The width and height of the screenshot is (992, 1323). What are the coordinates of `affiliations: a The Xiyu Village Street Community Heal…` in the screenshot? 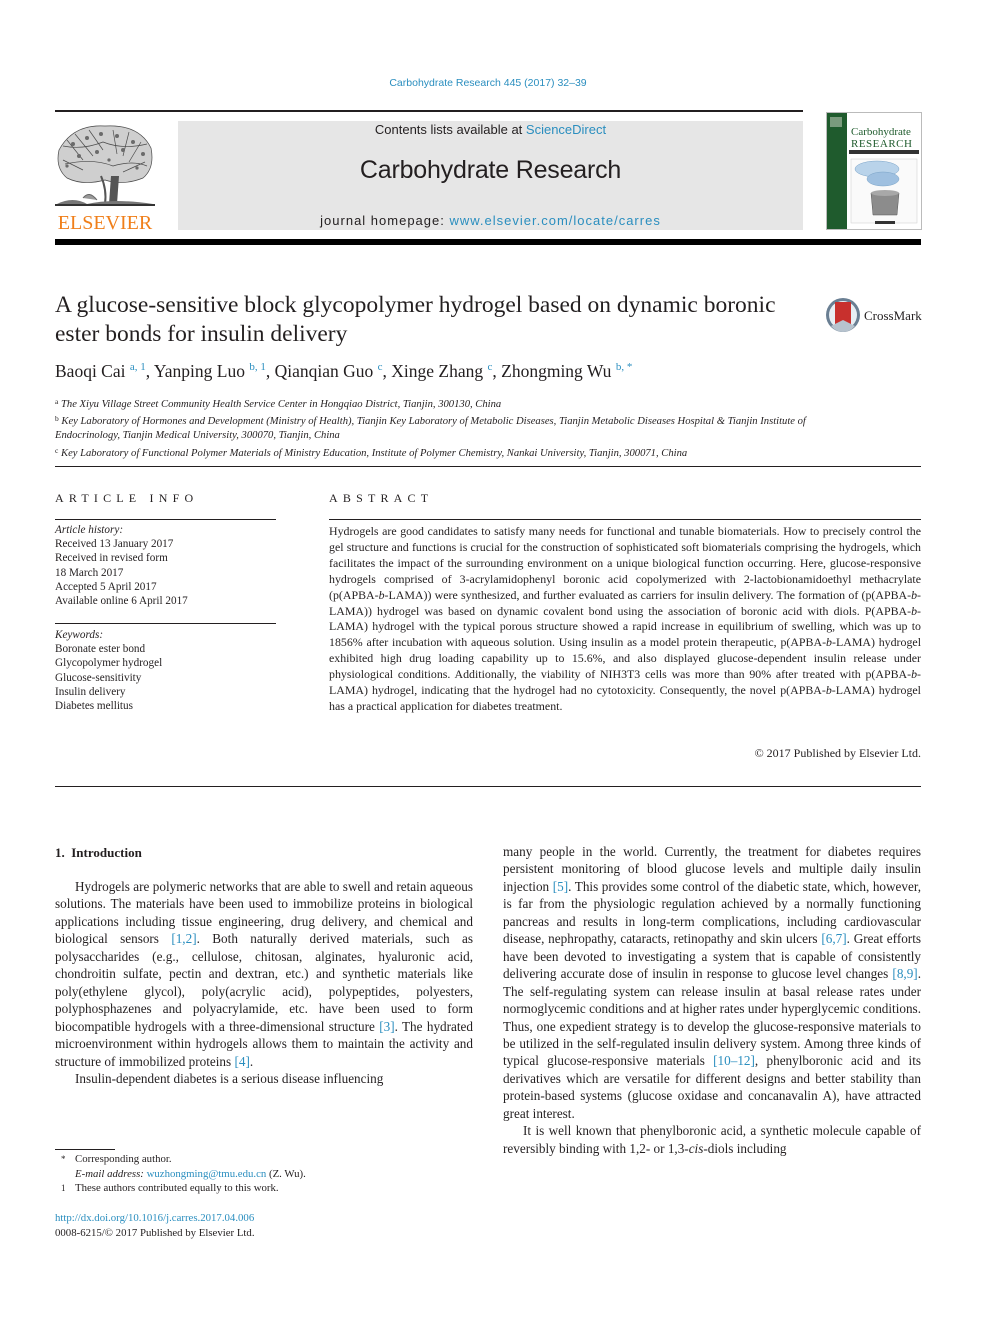 It's located at (450, 428).